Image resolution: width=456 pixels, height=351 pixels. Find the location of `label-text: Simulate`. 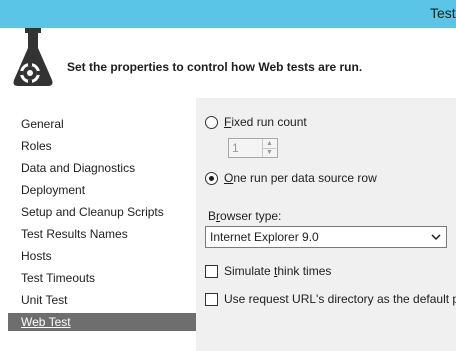

label-text: Simulate is located at coordinates (249, 271).